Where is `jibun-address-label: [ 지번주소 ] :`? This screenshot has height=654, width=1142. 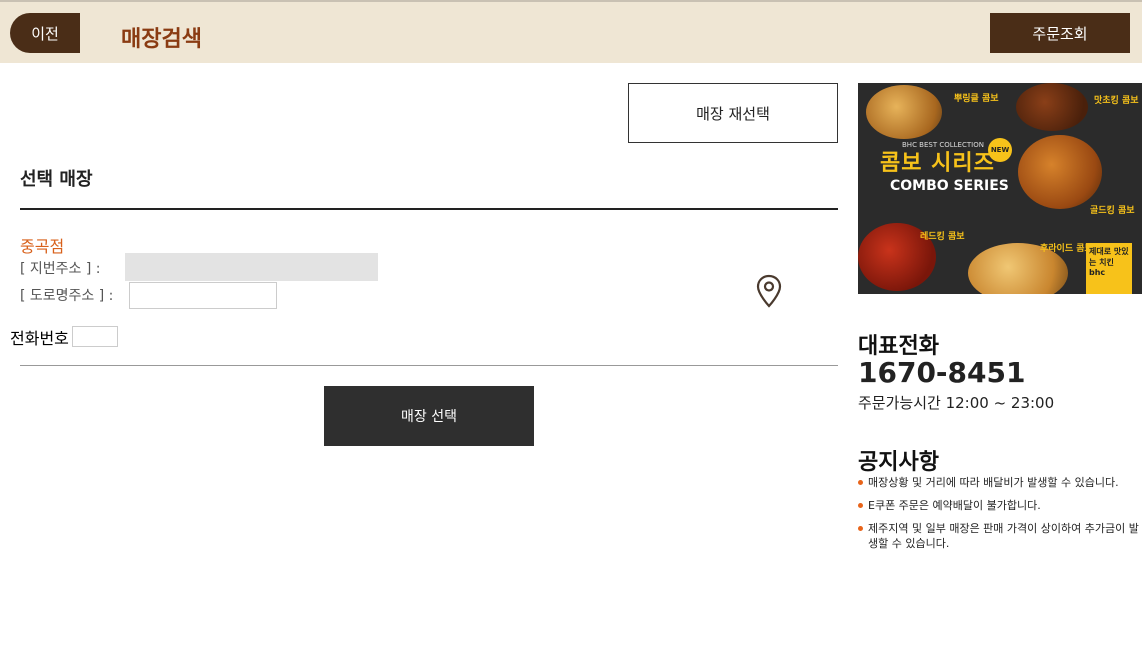
jibun-address-label: [ 지번주소 ] : is located at coordinates (60, 269).